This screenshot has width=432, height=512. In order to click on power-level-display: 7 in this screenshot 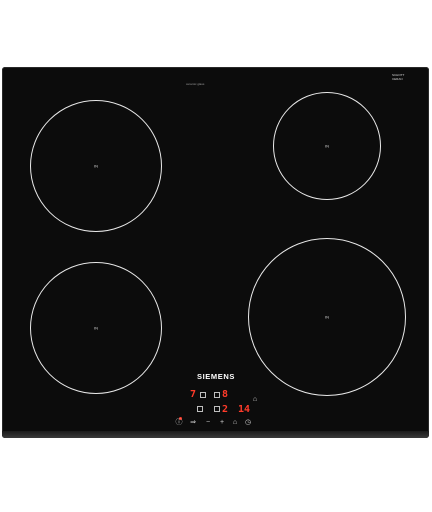, I will do `click(193, 394)`.